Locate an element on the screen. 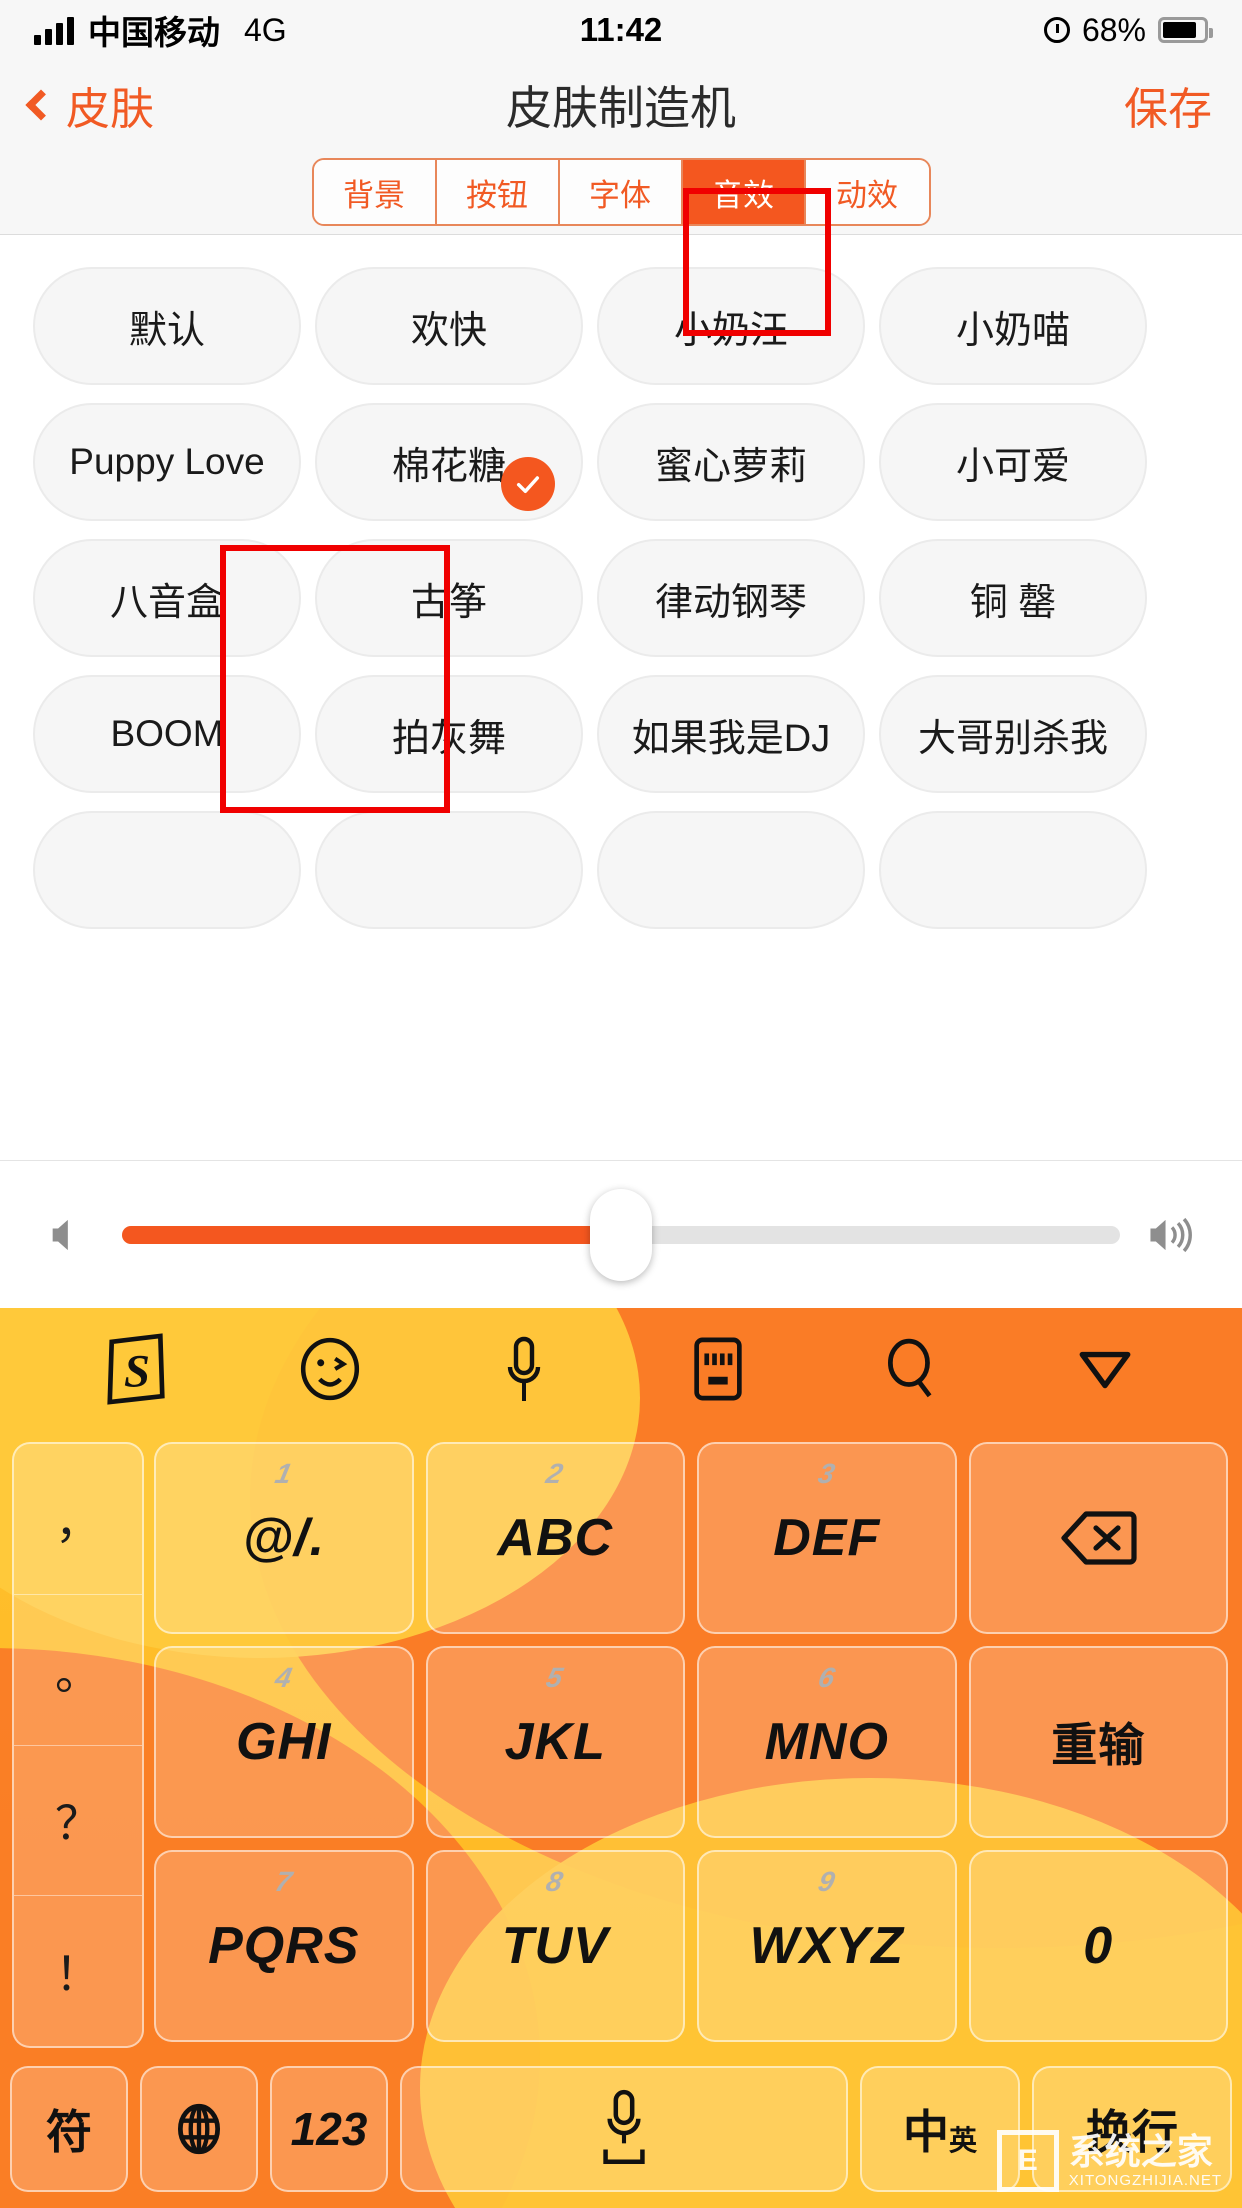 This screenshot has width=1242, height=2208. watermark-logo-icon: E is located at coordinates (1027, 2161).